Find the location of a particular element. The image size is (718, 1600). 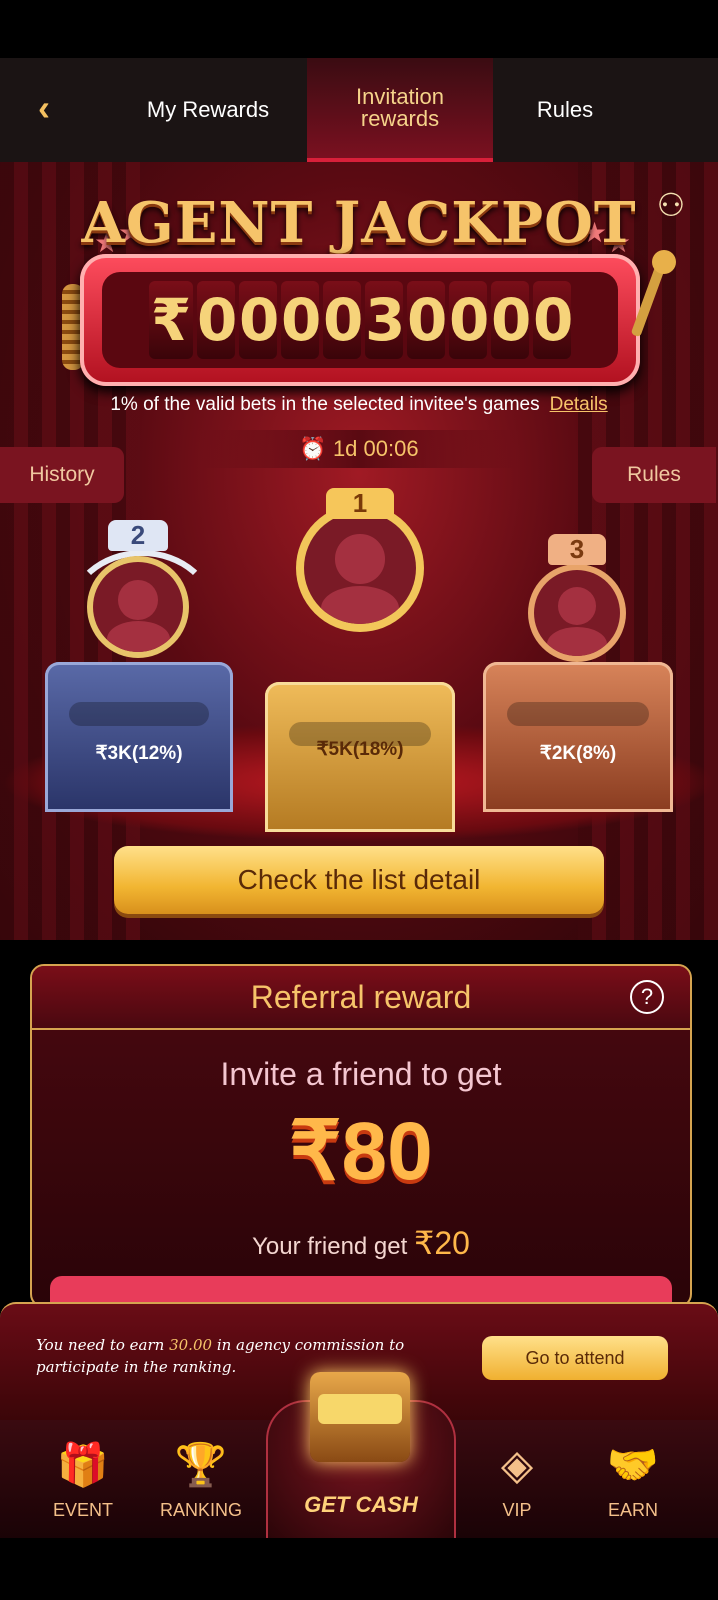

countdown-timer: ⏰ 1d 00:06 is located at coordinates (359, 449).